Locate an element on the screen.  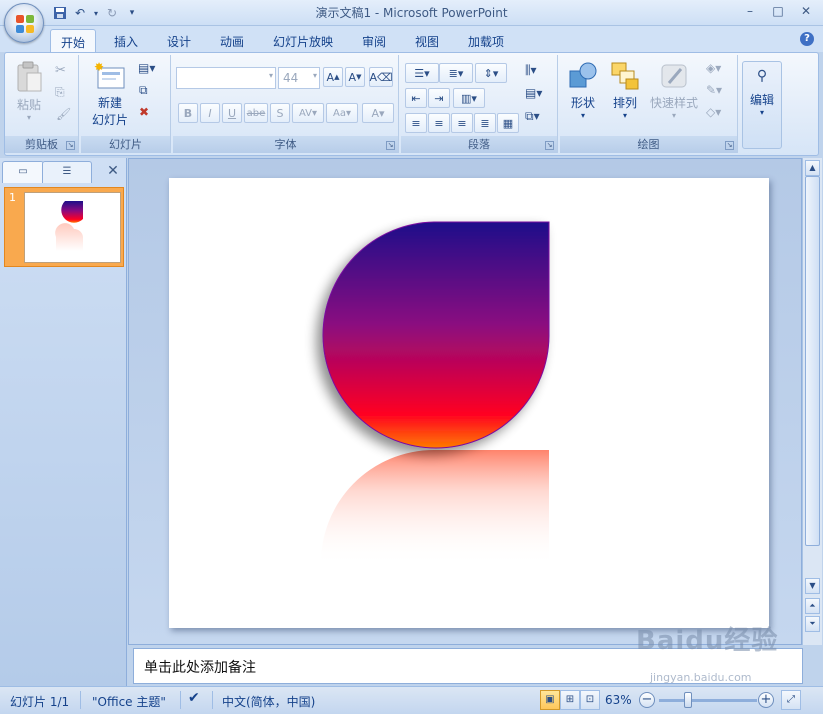
spell-check-icon: ✔ is located at coordinates (194, 698).